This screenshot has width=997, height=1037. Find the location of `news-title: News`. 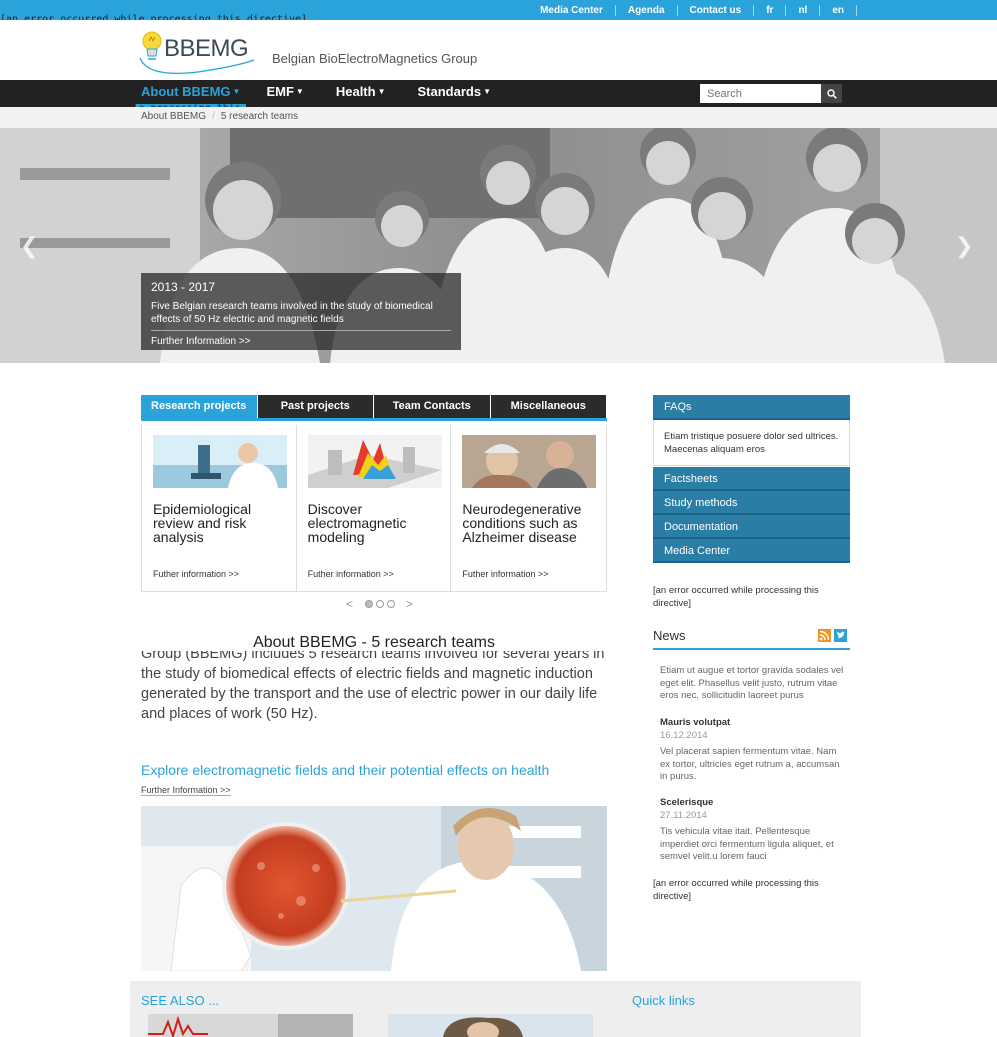

news-title: News is located at coordinates (669, 635).